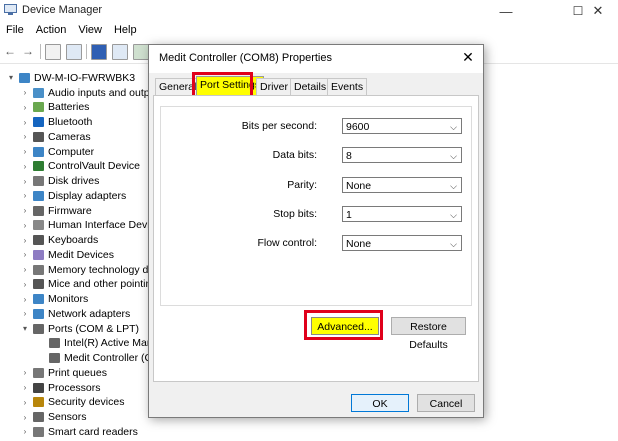  What do you see at coordinates (446, 403) in the screenshot?
I see `cancel-button: Cancel` at bounding box center [446, 403].